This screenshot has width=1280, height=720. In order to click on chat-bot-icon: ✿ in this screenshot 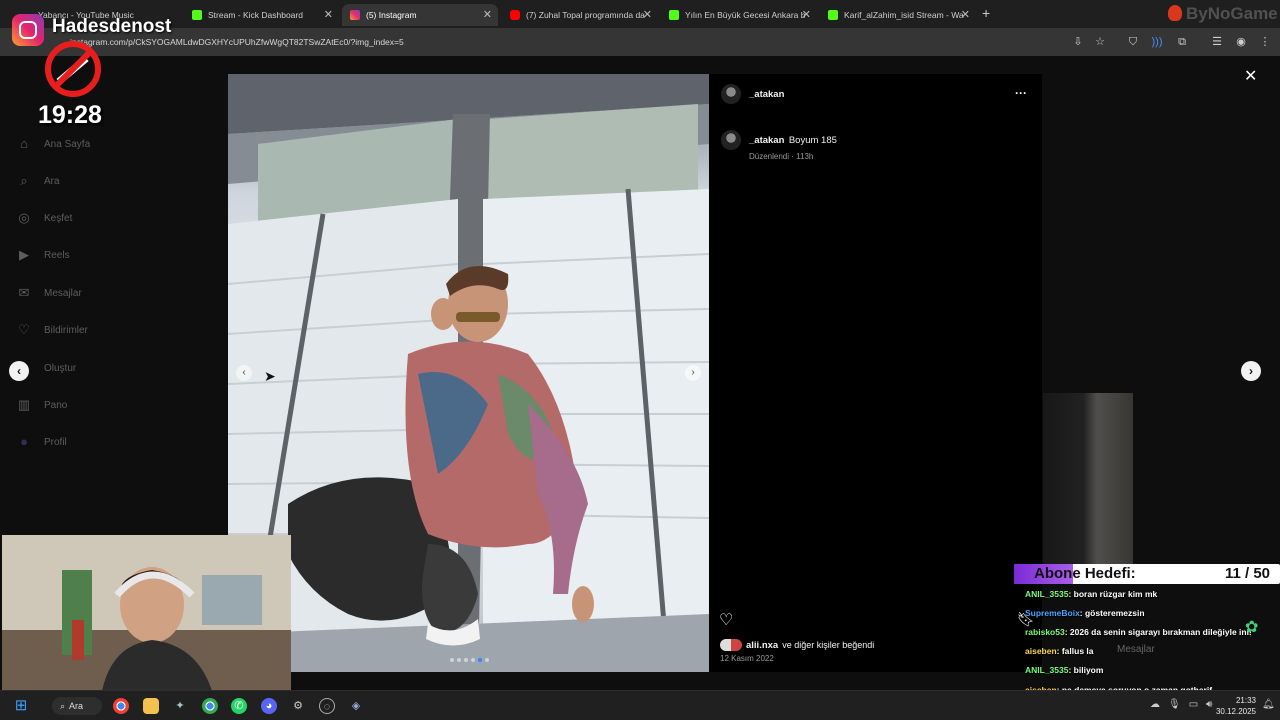, I will do `click(1252, 627)`.